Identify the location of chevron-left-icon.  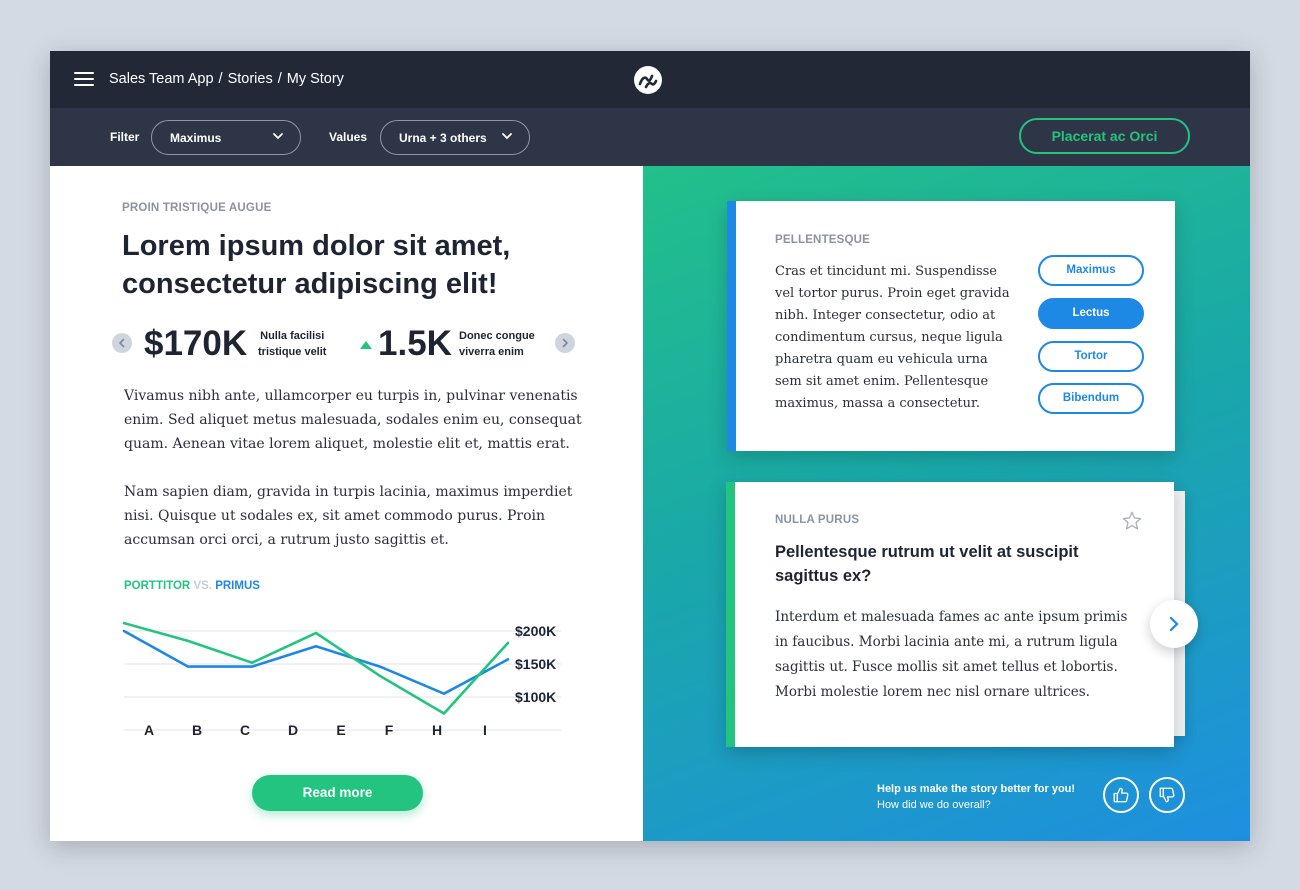
(121, 343).